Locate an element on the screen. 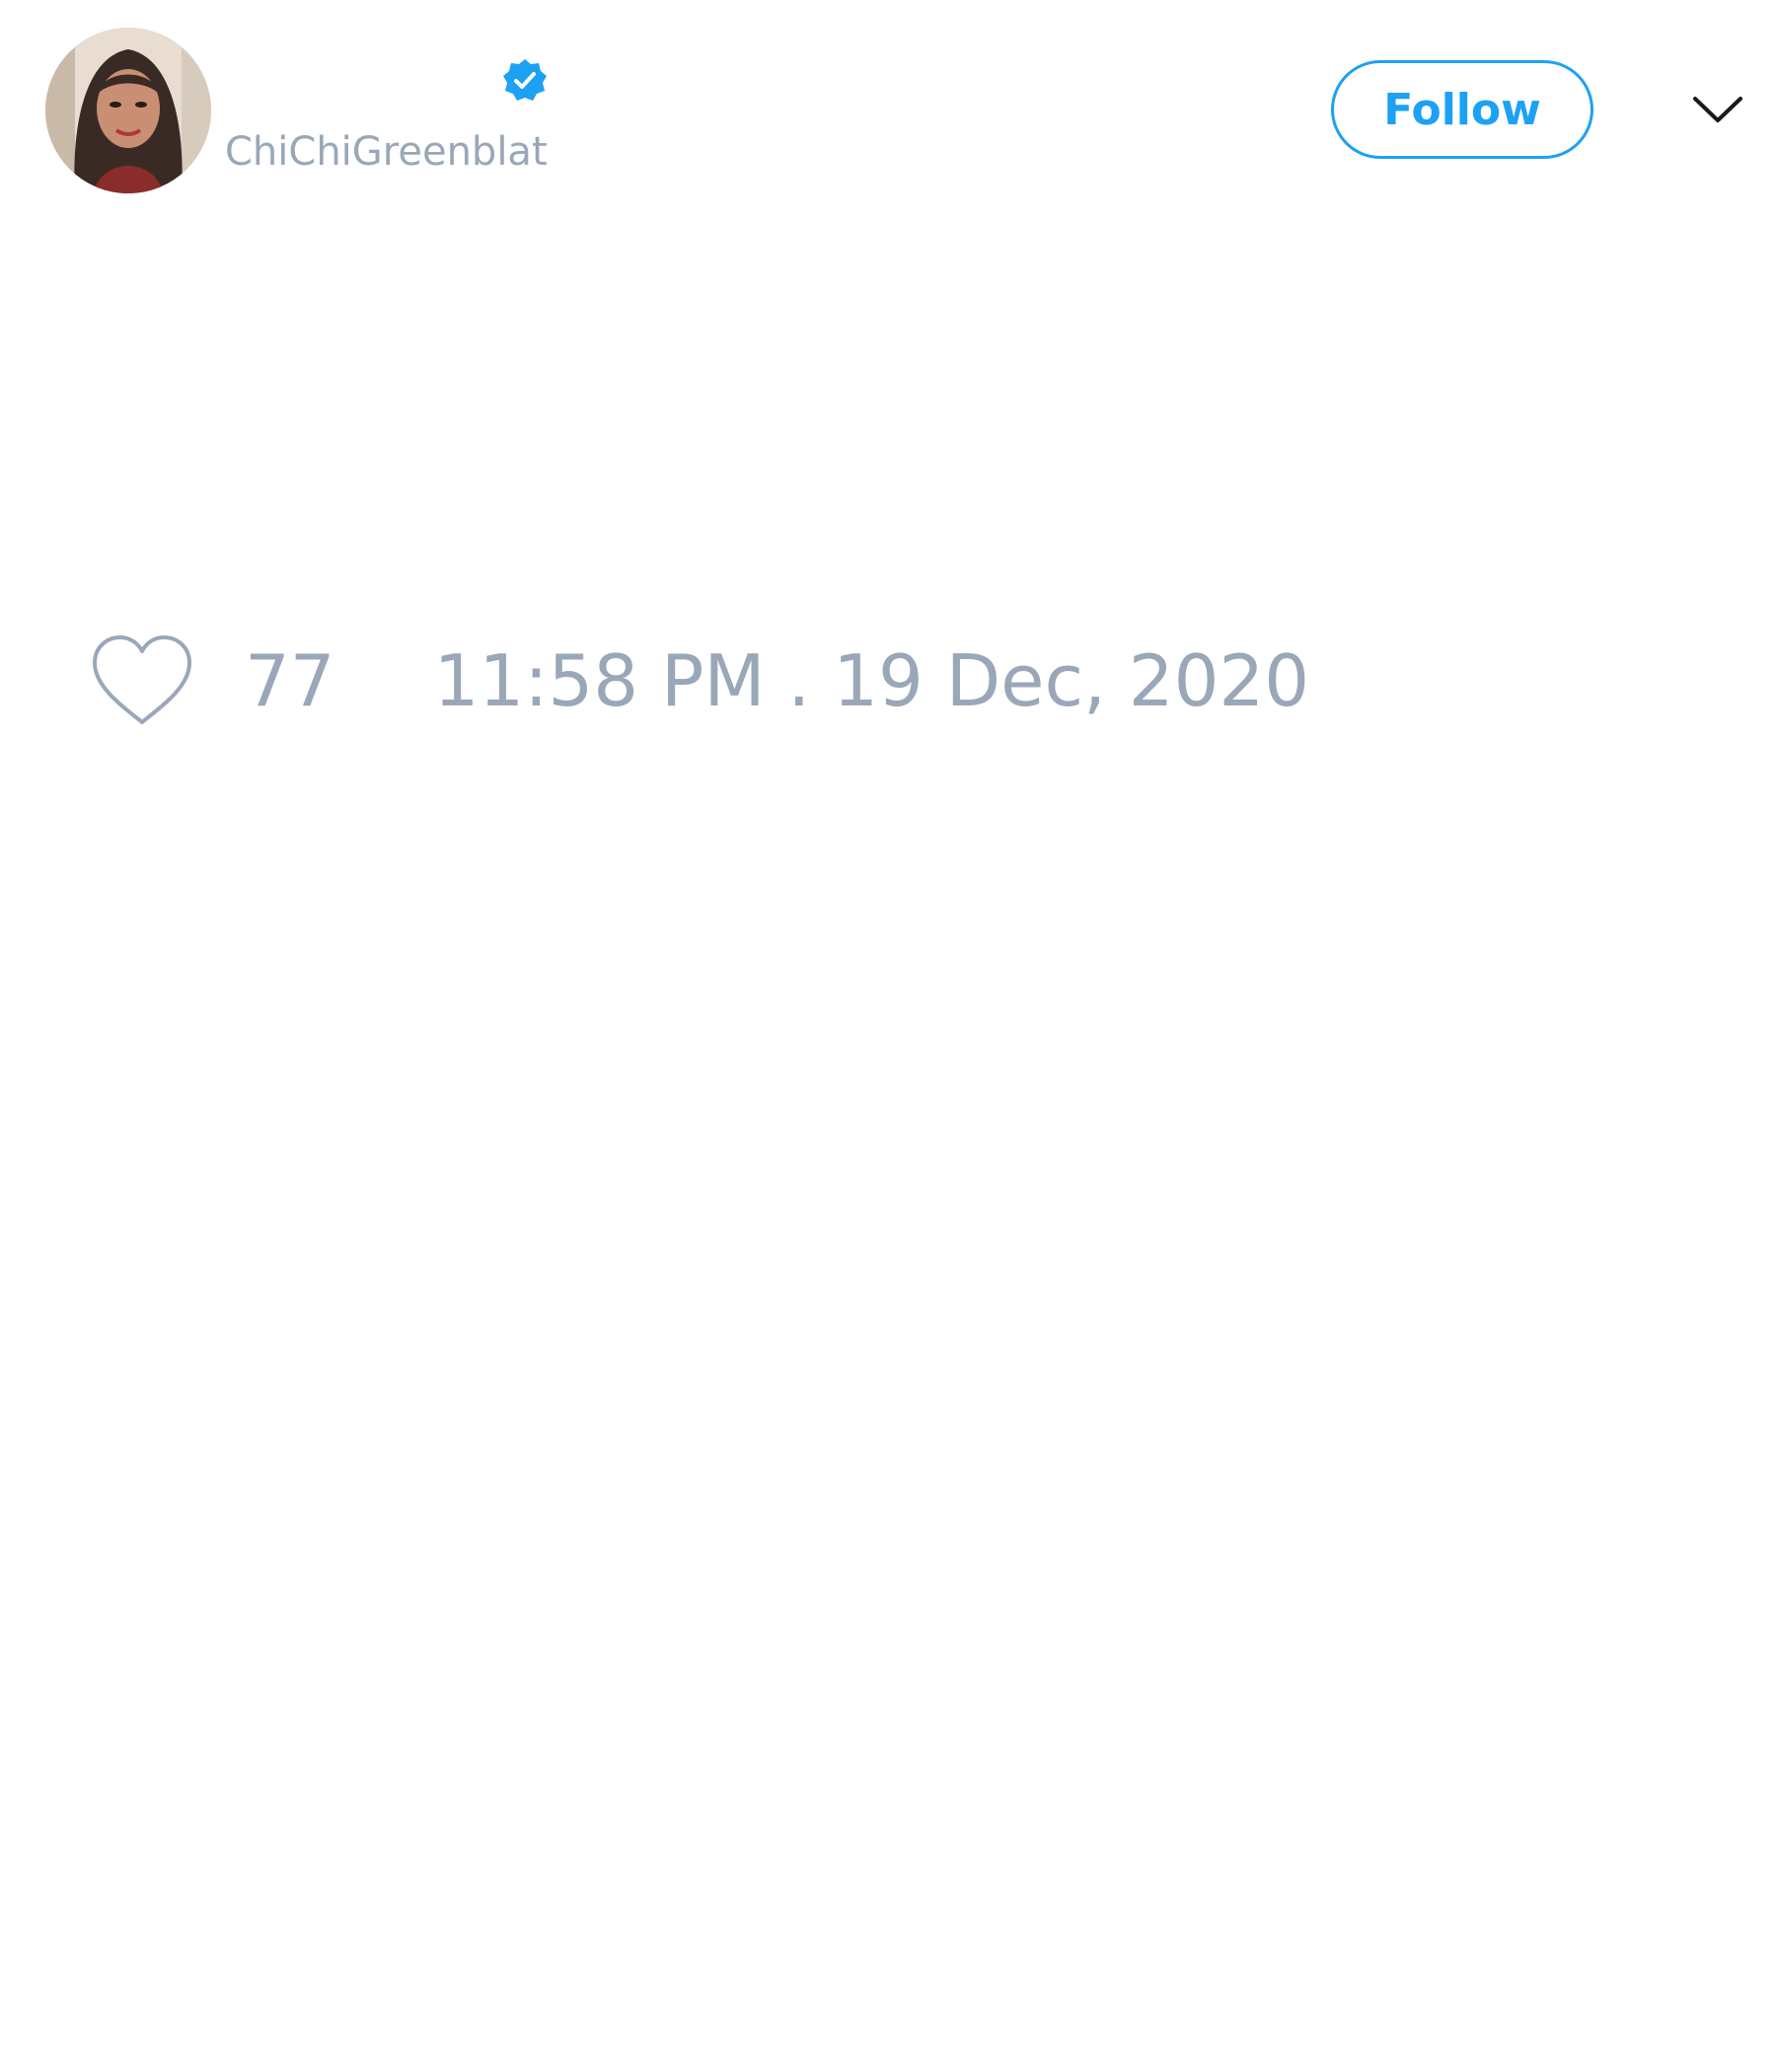 The height and width of the screenshot is (2072, 1776). username: ChiChiGreenblat is located at coordinates (387, 152).